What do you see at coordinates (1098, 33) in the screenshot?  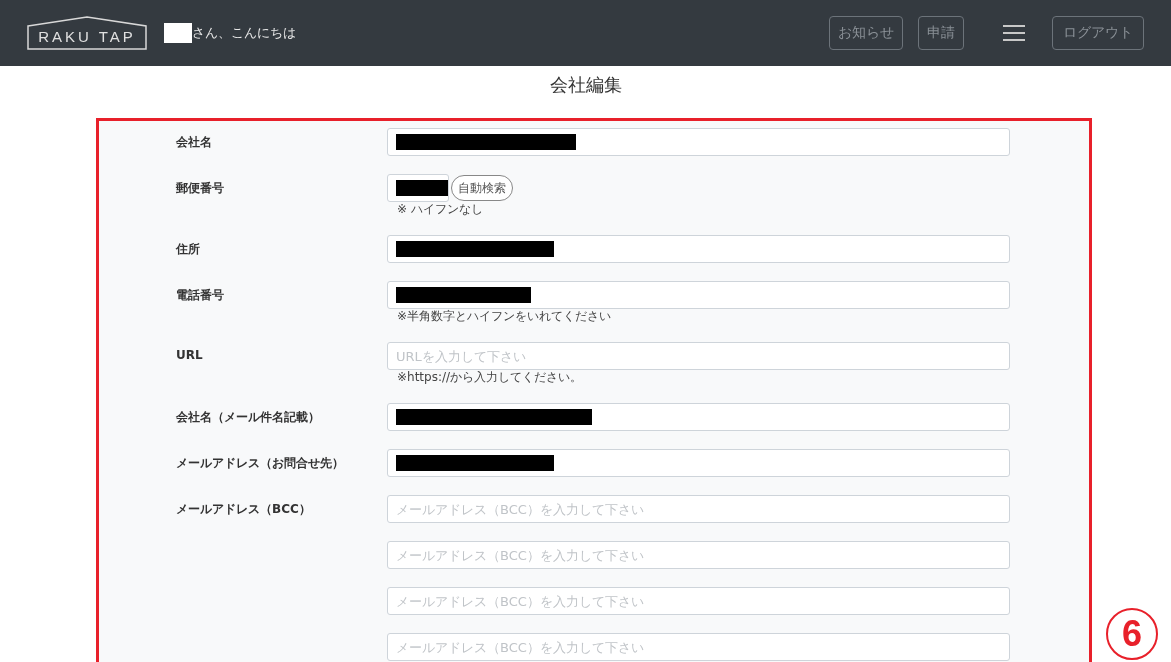 I see `logout-button: ログアウト` at bounding box center [1098, 33].